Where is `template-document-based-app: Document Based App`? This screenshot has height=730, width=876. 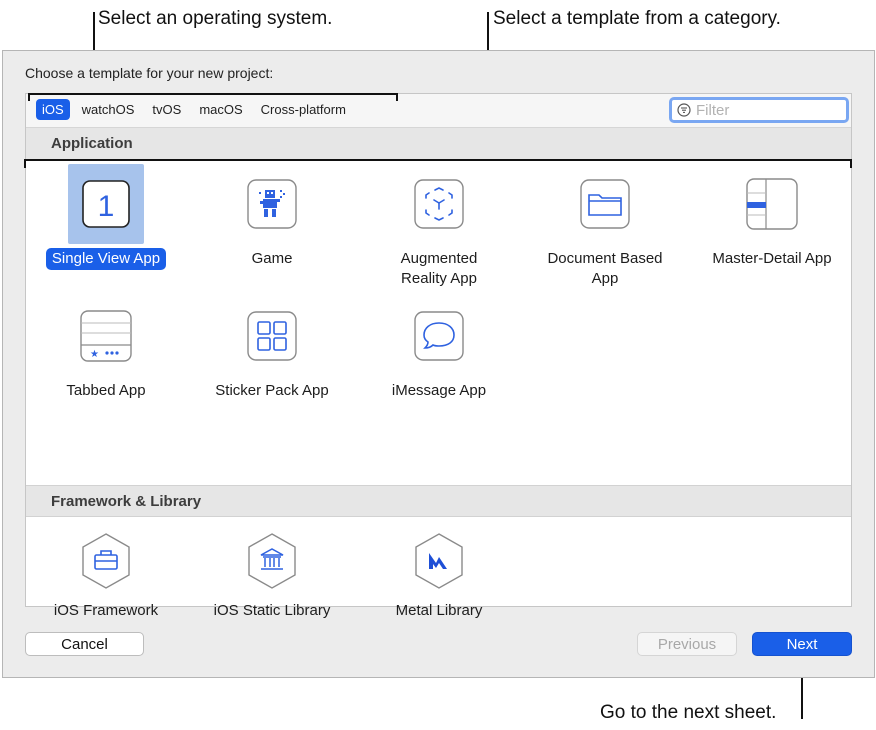
template-document-based-app: Document Based App is located at coordinates (605, 227).